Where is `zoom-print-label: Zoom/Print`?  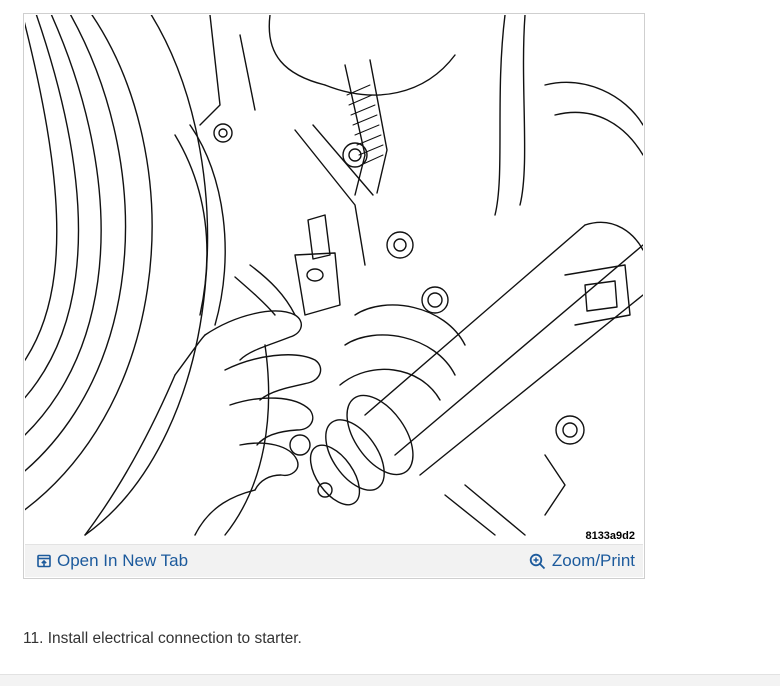 zoom-print-label: Zoom/Print is located at coordinates (593, 560).